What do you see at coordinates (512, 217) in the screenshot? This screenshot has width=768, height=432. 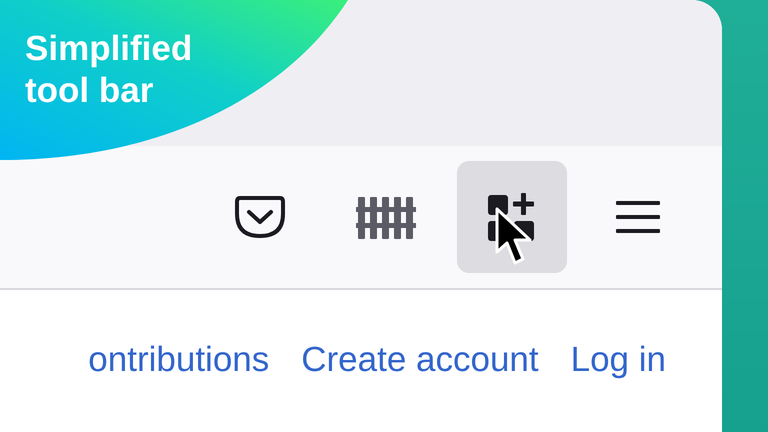 I see `toolbar-button` at bounding box center [512, 217].